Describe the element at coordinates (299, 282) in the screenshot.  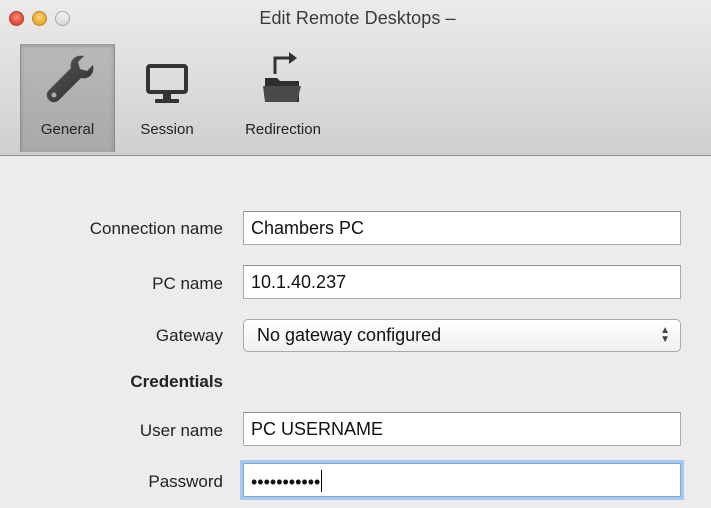
I see `pc-name-value: 10.1.40.237` at that location.